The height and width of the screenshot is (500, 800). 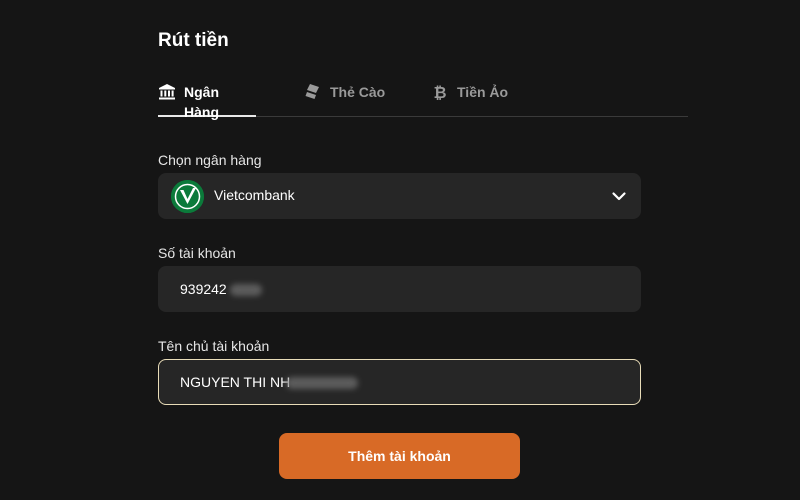 What do you see at coordinates (483, 92) in the screenshot?
I see `tab-crypto-label: Tiền Ảo` at bounding box center [483, 92].